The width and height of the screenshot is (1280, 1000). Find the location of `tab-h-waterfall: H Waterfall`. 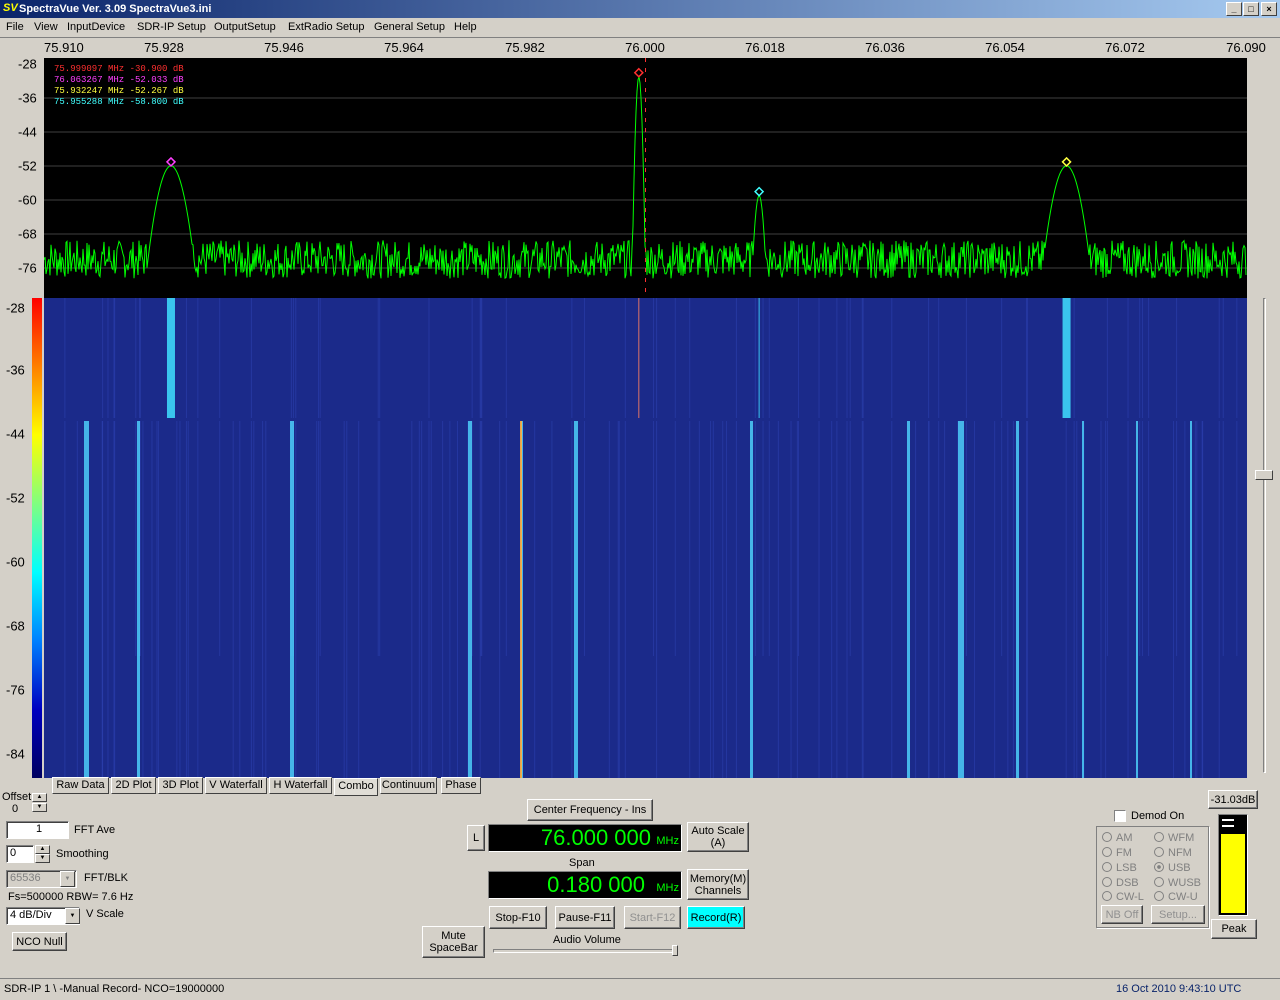

tab-h-waterfall: H Waterfall is located at coordinates (300, 785).